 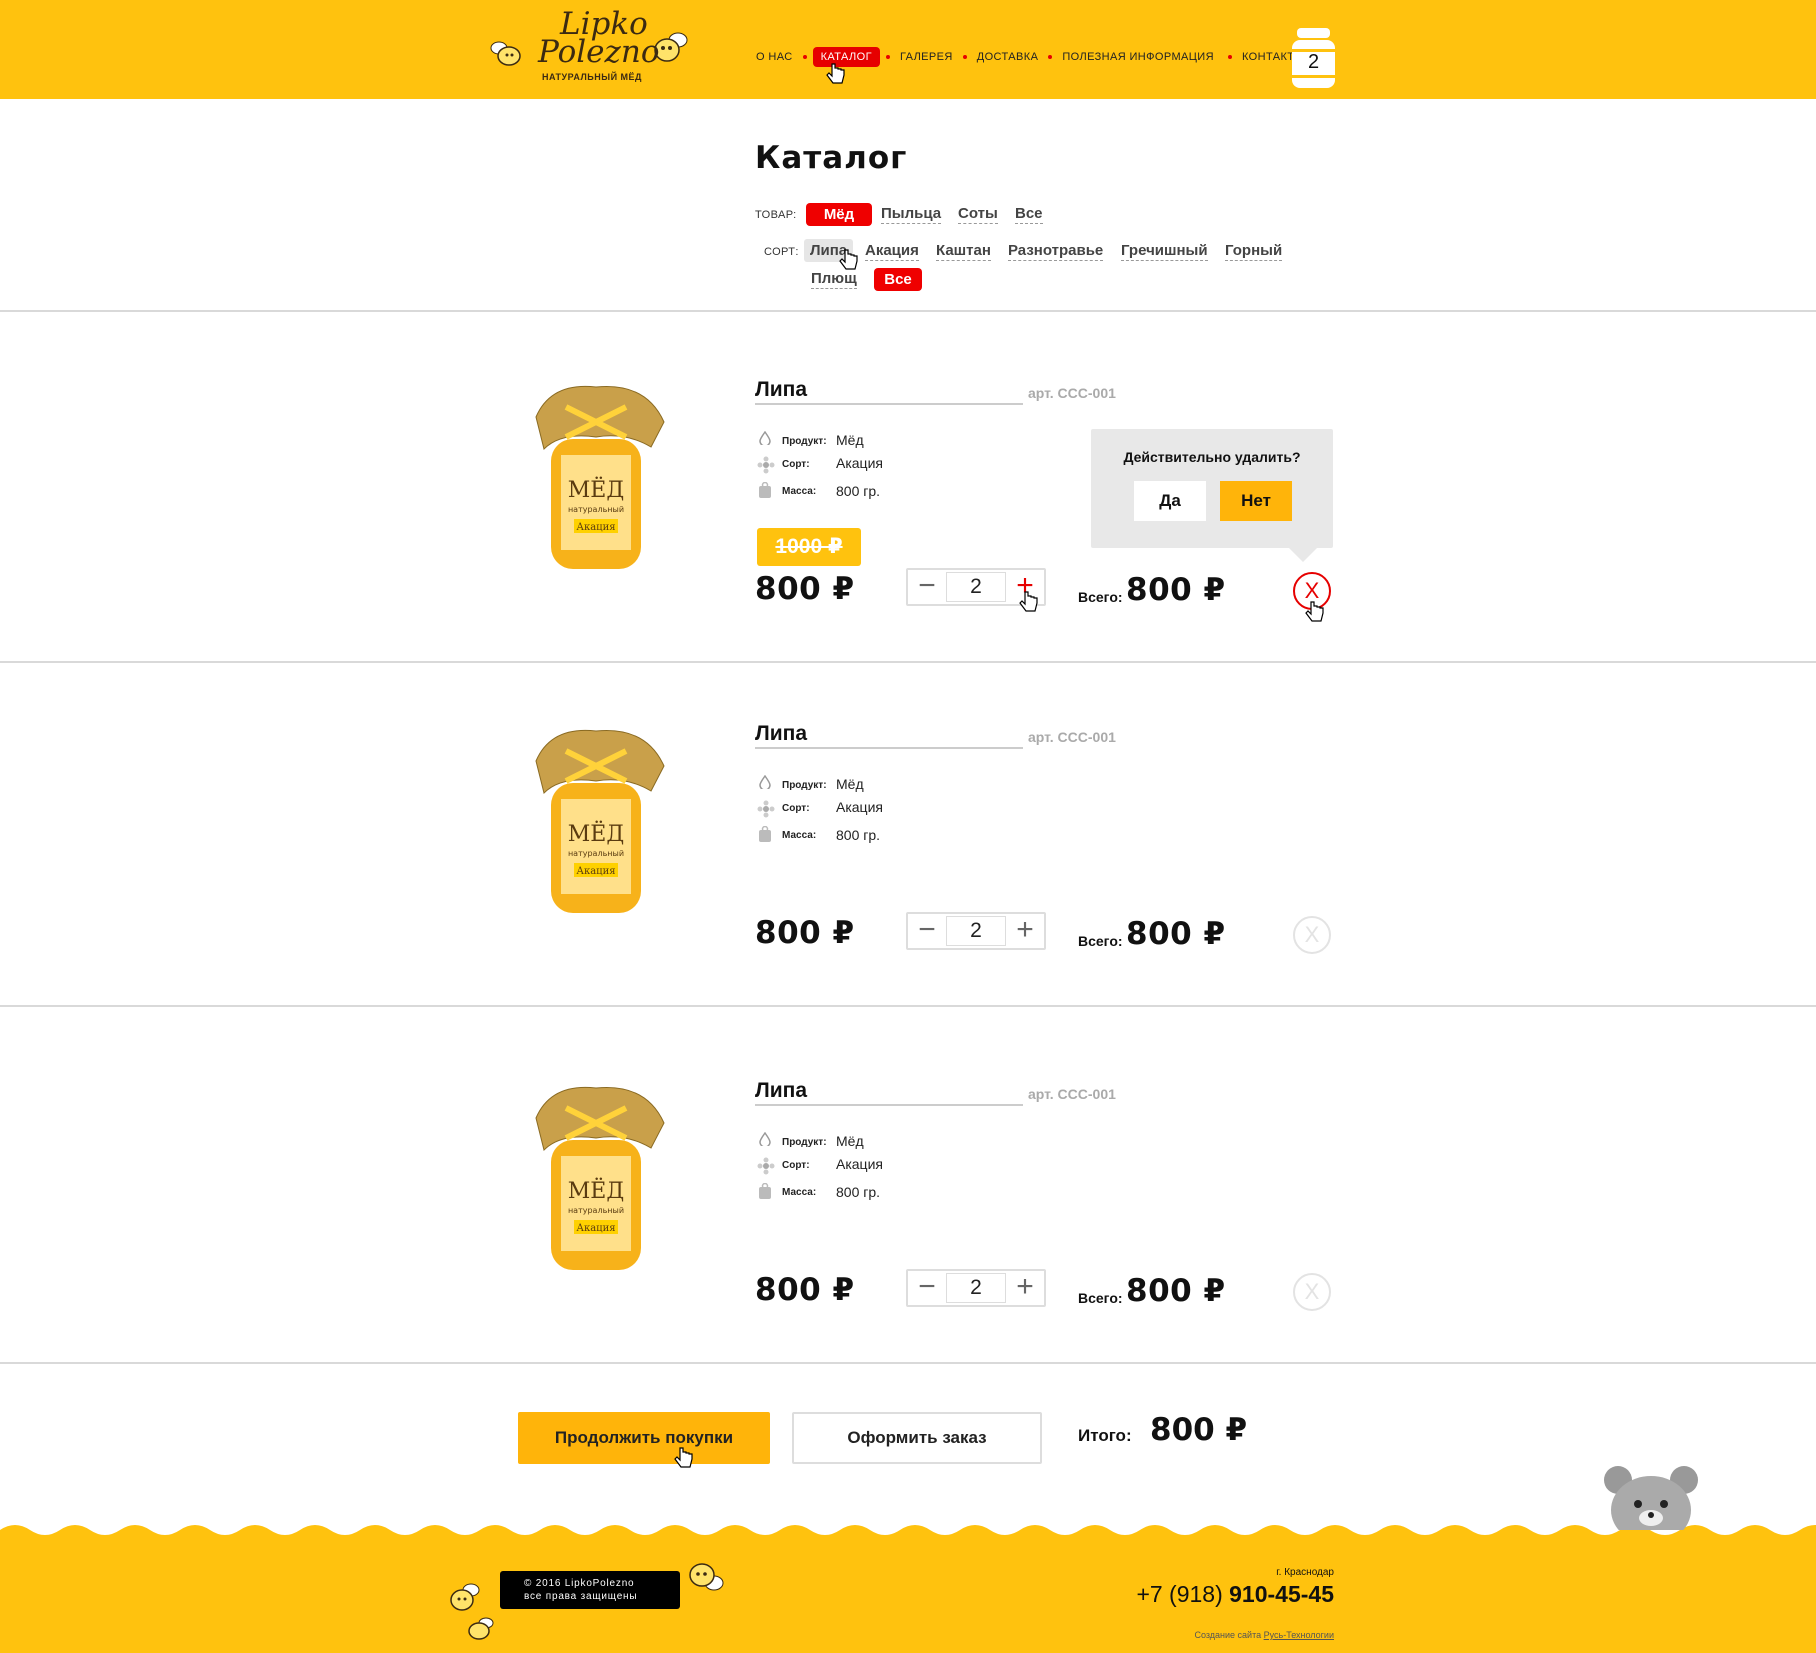 I want to click on filter-product-honey: Мёд, so click(x=839, y=214).